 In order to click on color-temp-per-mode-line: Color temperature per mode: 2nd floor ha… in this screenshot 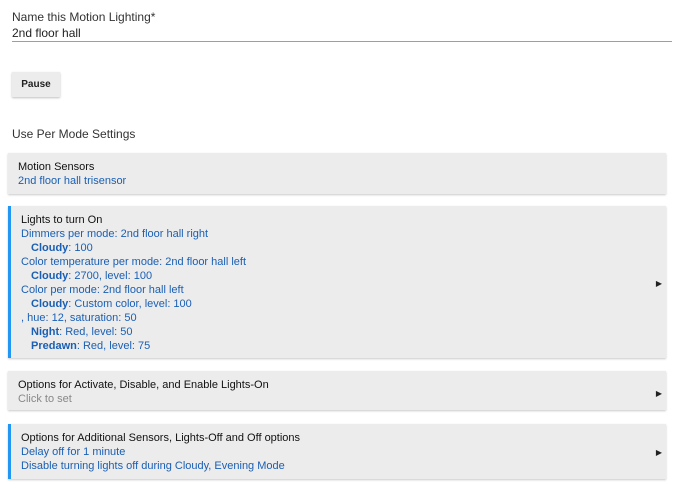, I will do `click(134, 262)`.